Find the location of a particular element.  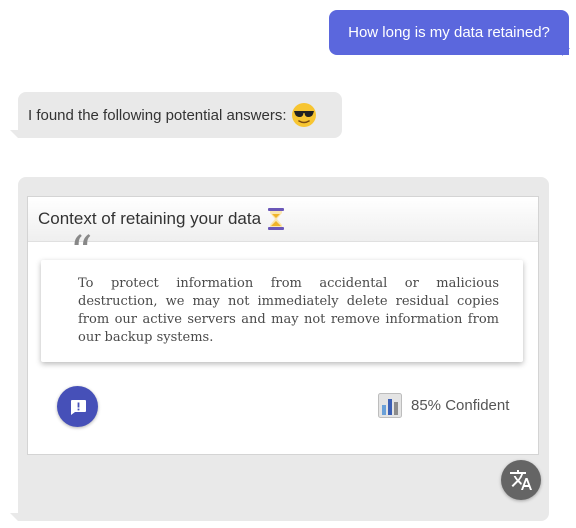

translate-icon is located at coordinates (521, 480).